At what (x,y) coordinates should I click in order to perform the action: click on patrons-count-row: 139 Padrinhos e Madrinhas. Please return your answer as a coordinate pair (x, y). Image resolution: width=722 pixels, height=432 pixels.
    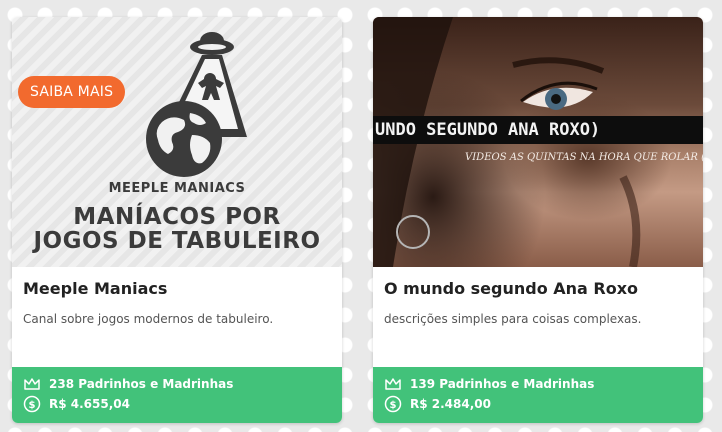
    Looking at the image, I should click on (489, 384).